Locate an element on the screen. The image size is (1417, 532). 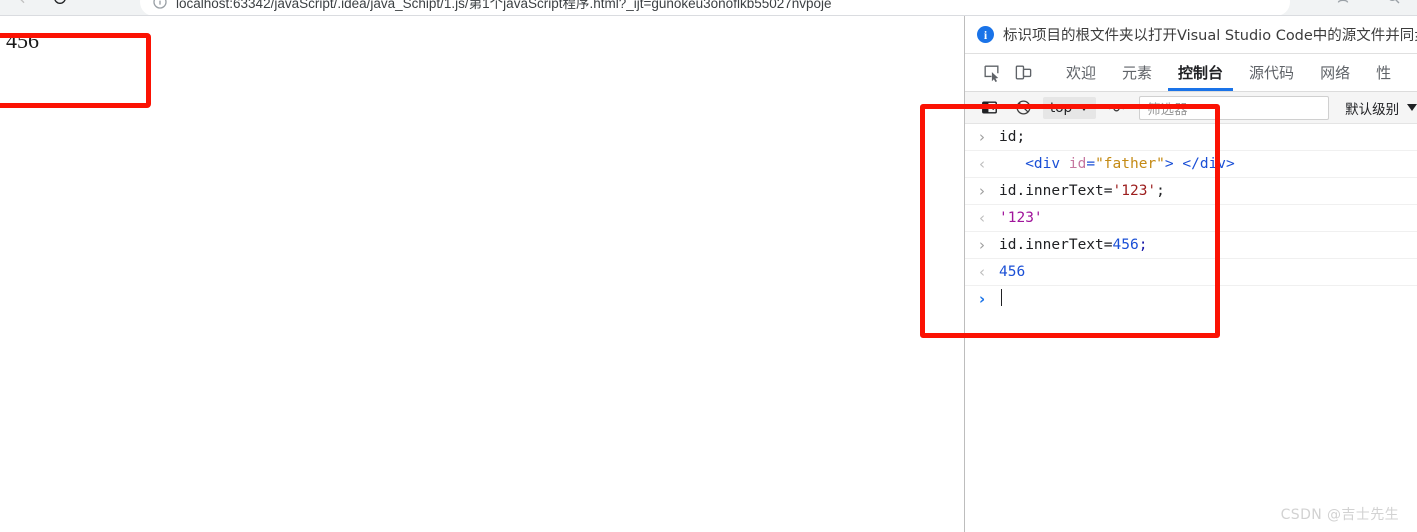
console-row-input: › id.innerText='123'; is located at coordinates (1191, 191).